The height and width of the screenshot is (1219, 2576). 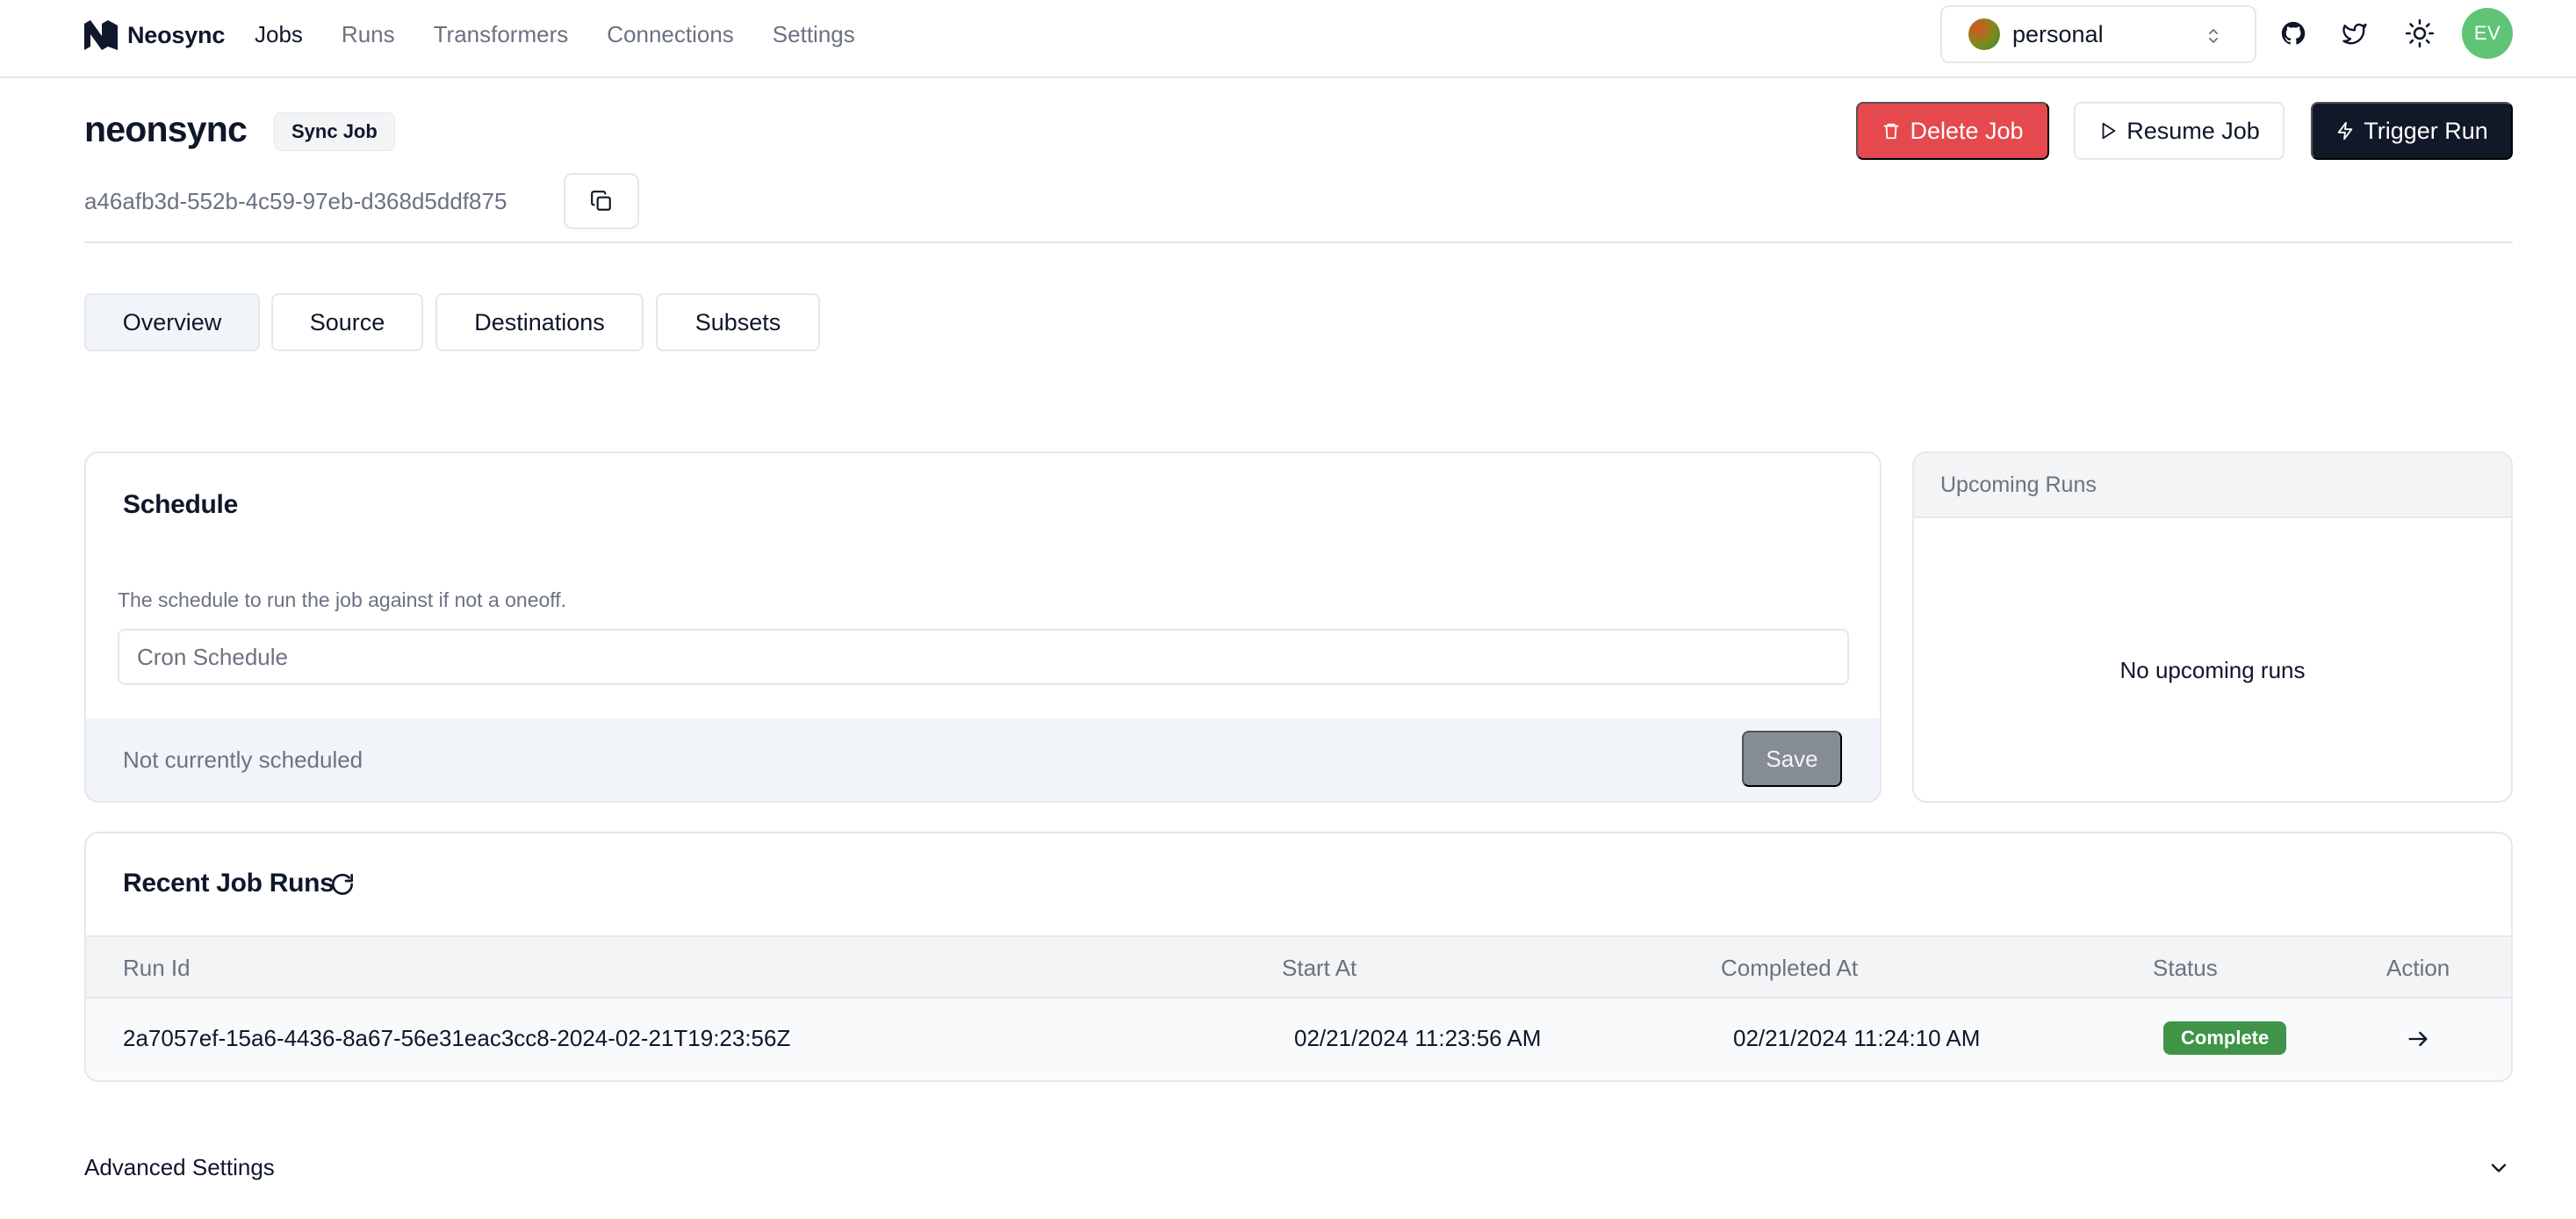 What do you see at coordinates (1792, 759) in the screenshot?
I see `save-schedule-button: Save` at bounding box center [1792, 759].